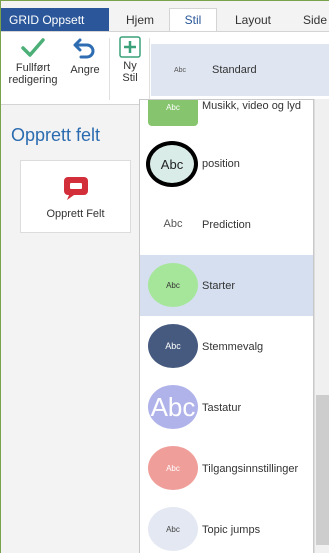 The image size is (329, 553). I want to click on style-item-topic-jumps: Abc Topic jumps, so click(226, 526).